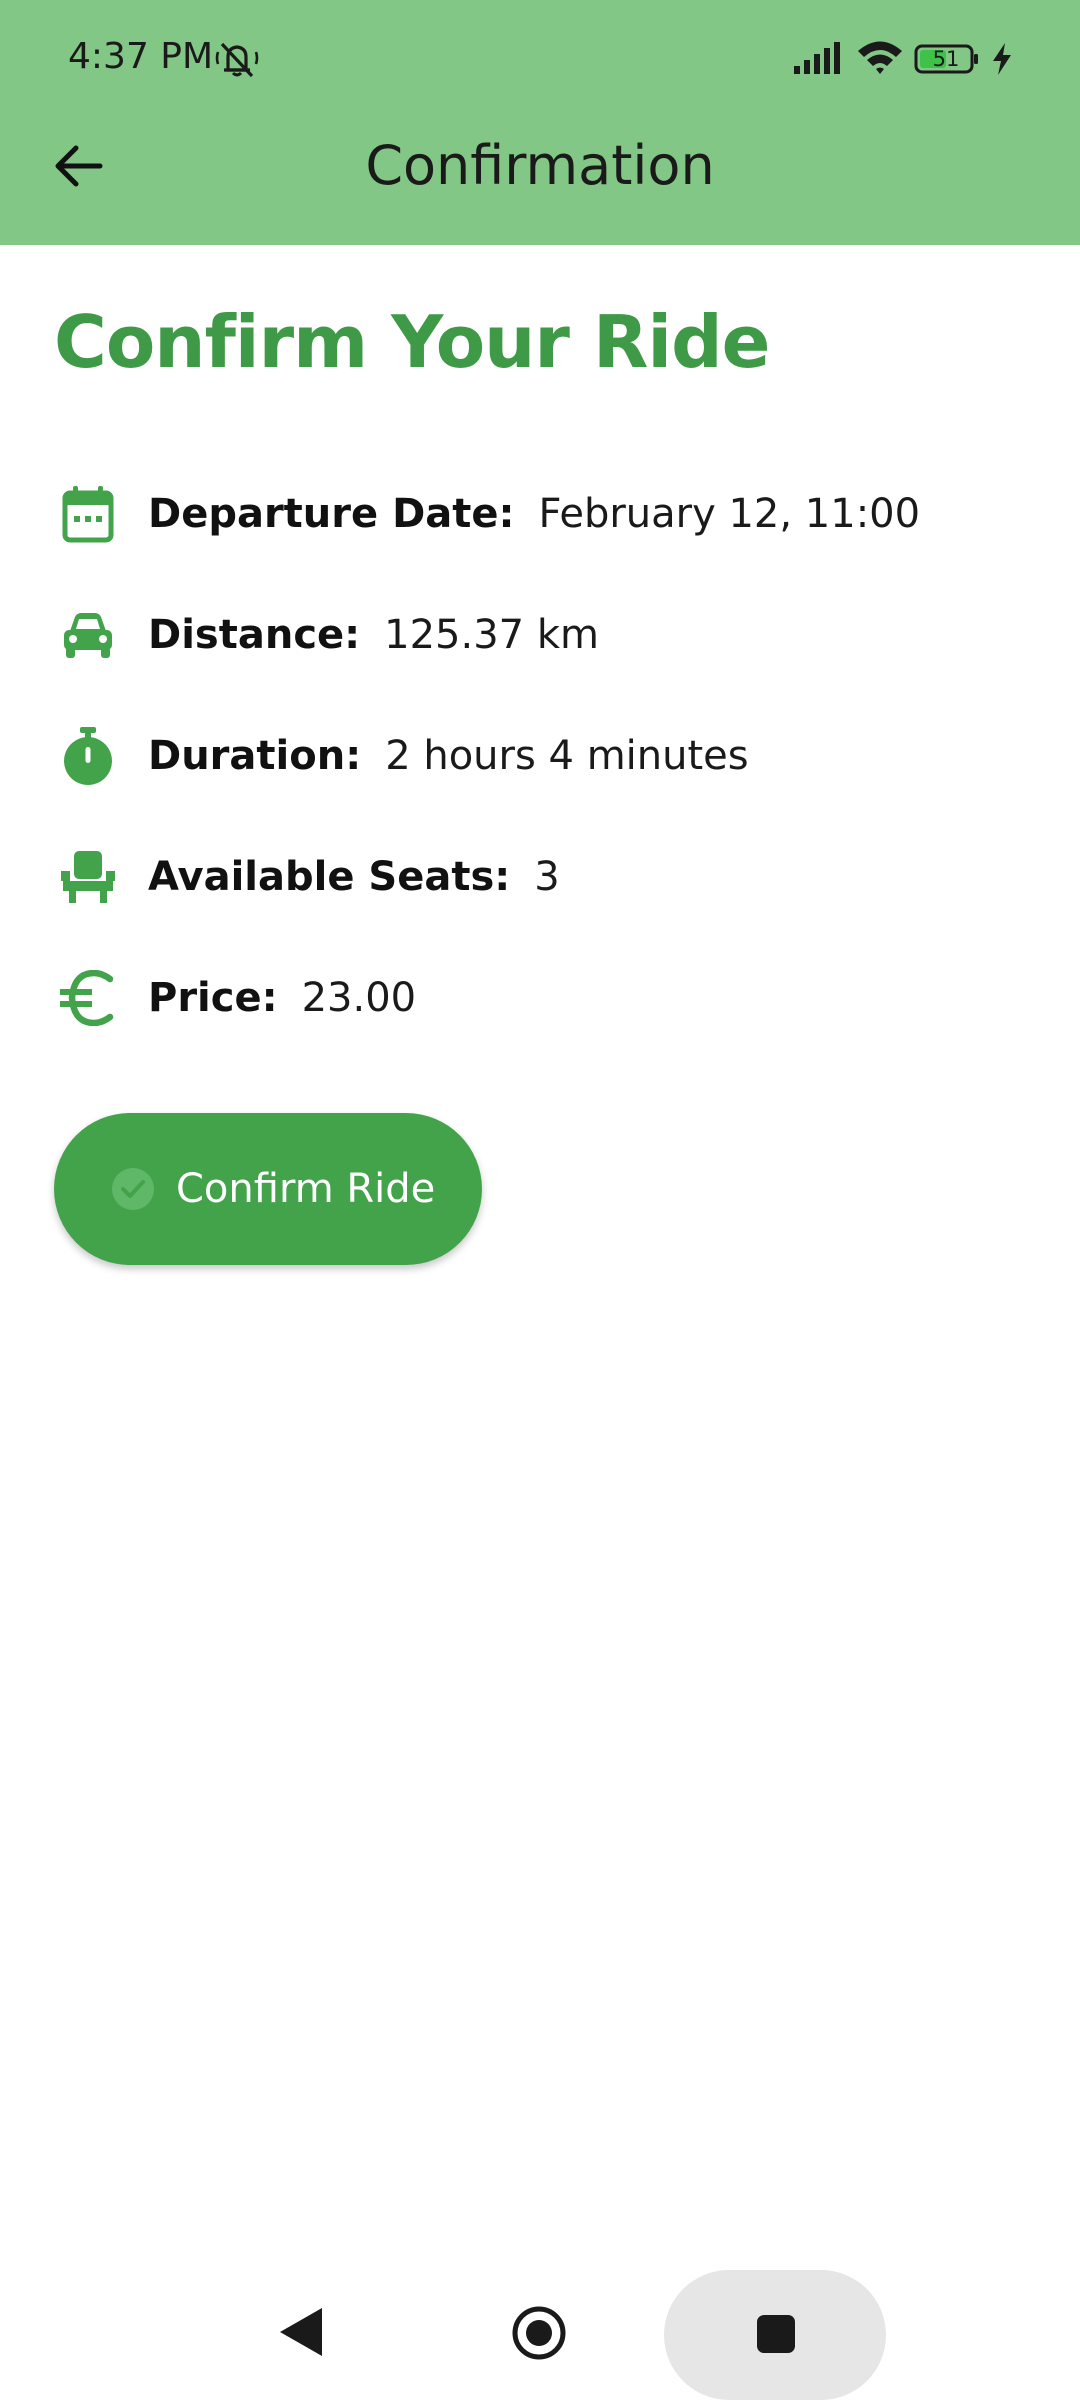  I want to click on status-time: 4:37 PM, so click(141, 56).